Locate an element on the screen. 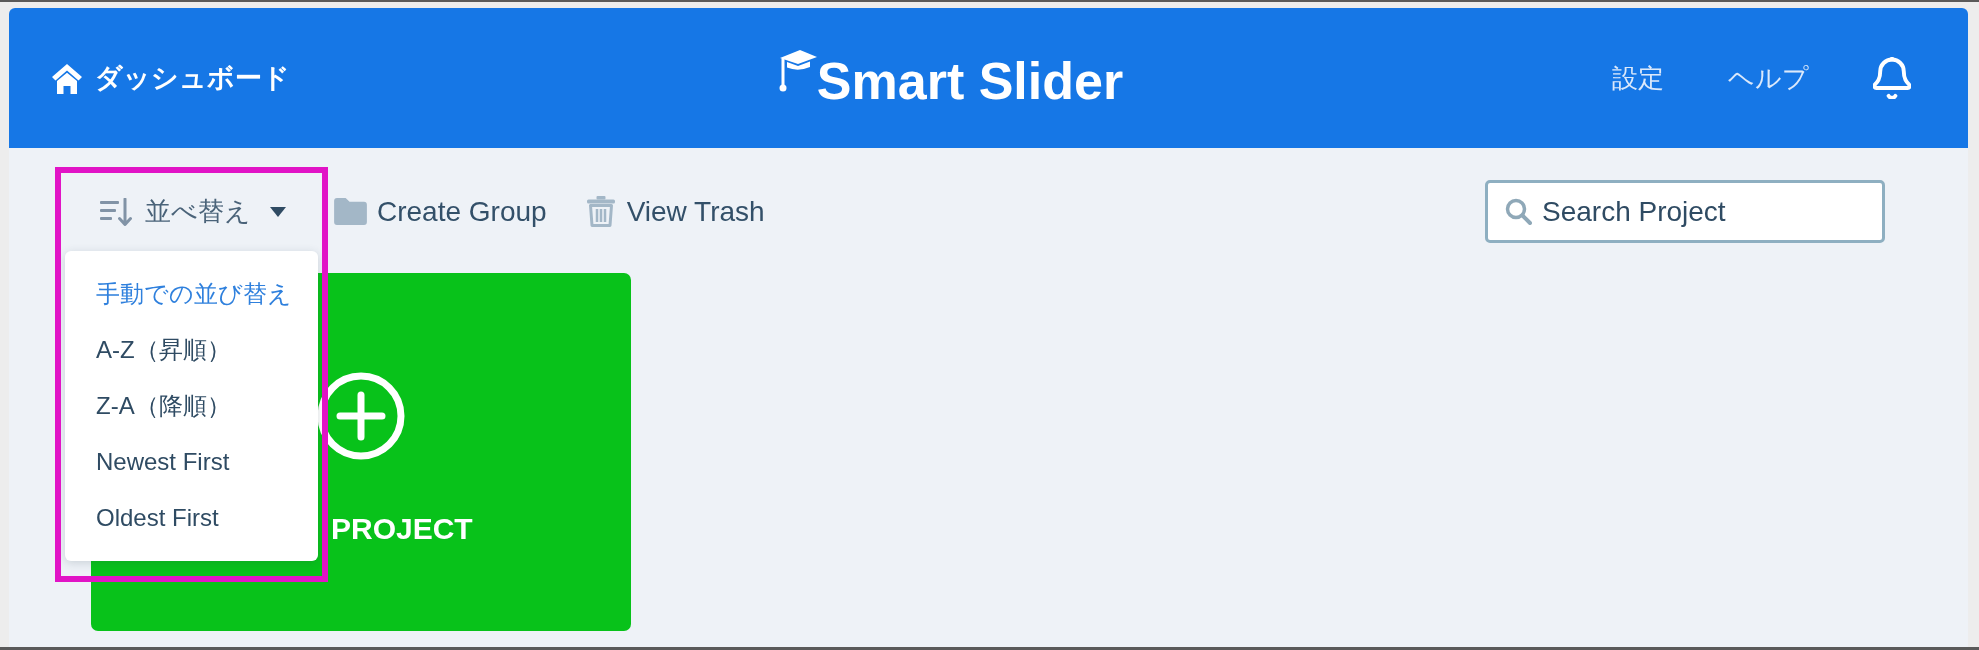 The height and width of the screenshot is (650, 1979). dashboard-link: ダッシュボード is located at coordinates (170, 78).